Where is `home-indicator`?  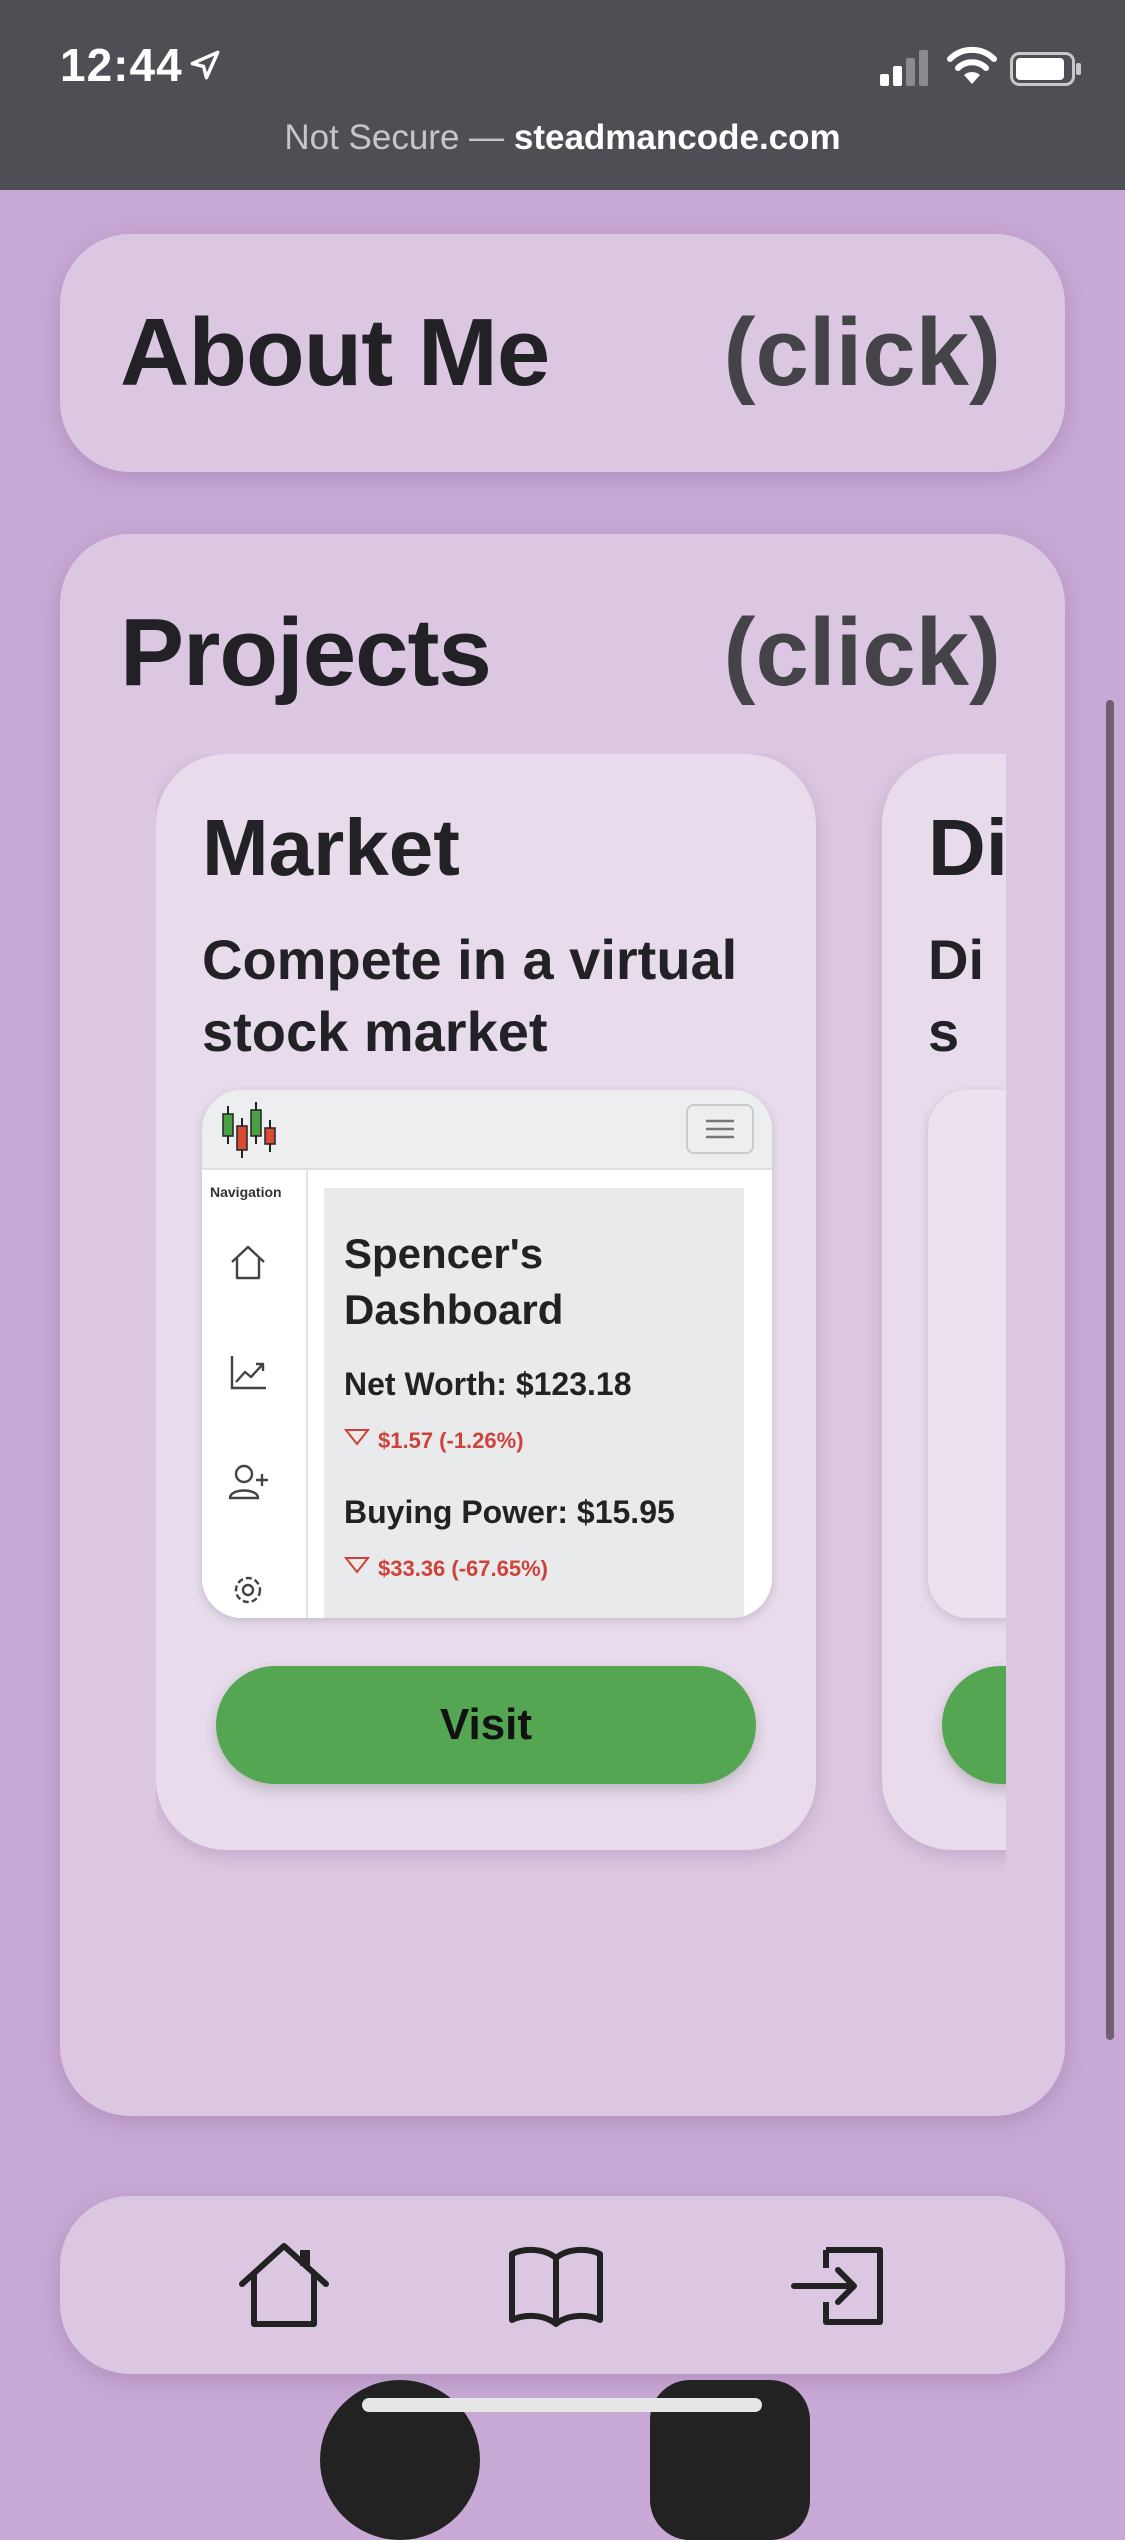 home-indicator is located at coordinates (562, 2405).